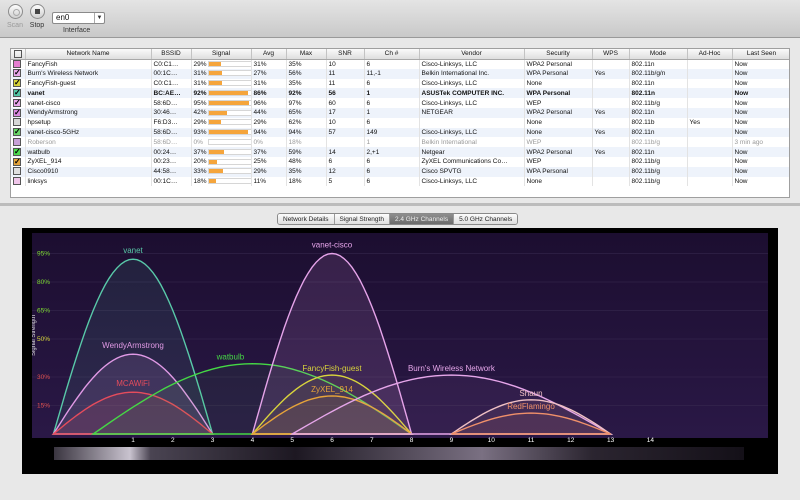 Image resolution: width=800 pixels, height=500 pixels. Describe the element at coordinates (88, 171) in the screenshot. I see `cell-name: Cisco0910` at that location.